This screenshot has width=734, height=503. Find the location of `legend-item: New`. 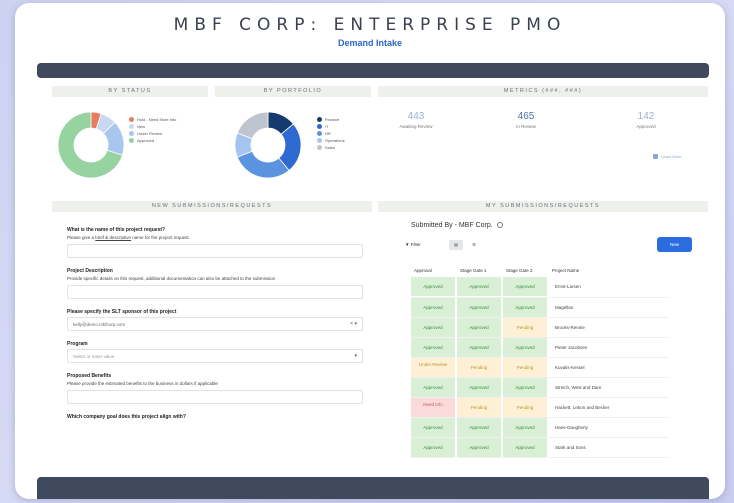

legend-item: New is located at coordinates (152, 126).